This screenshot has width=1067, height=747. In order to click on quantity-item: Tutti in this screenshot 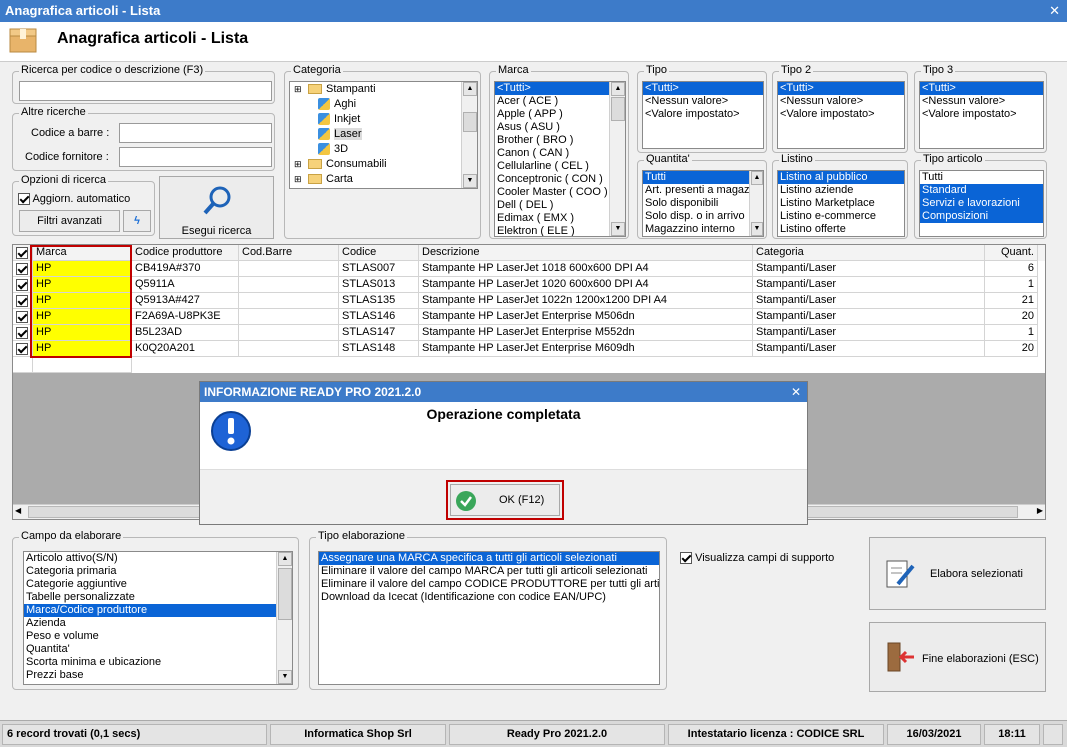, I will do `click(703, 177)`.